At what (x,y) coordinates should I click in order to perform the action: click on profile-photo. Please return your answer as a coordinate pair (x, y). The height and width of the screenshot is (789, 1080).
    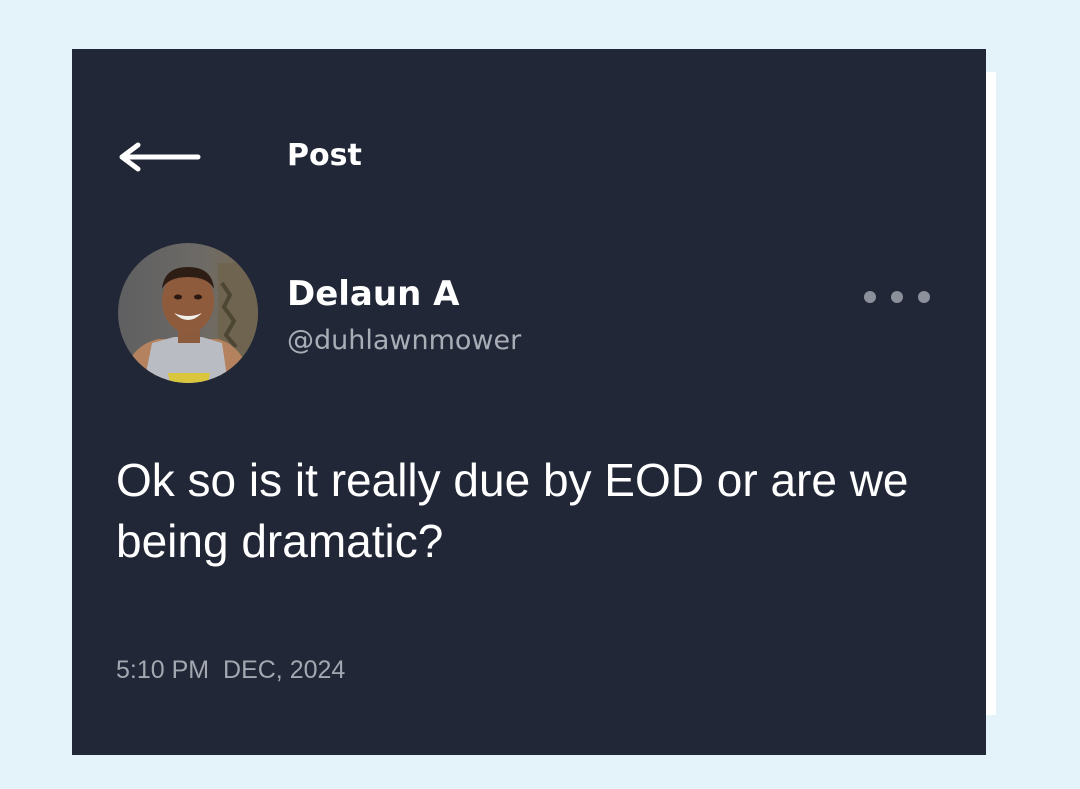
    Looking at the image, I should click on (188, 313).